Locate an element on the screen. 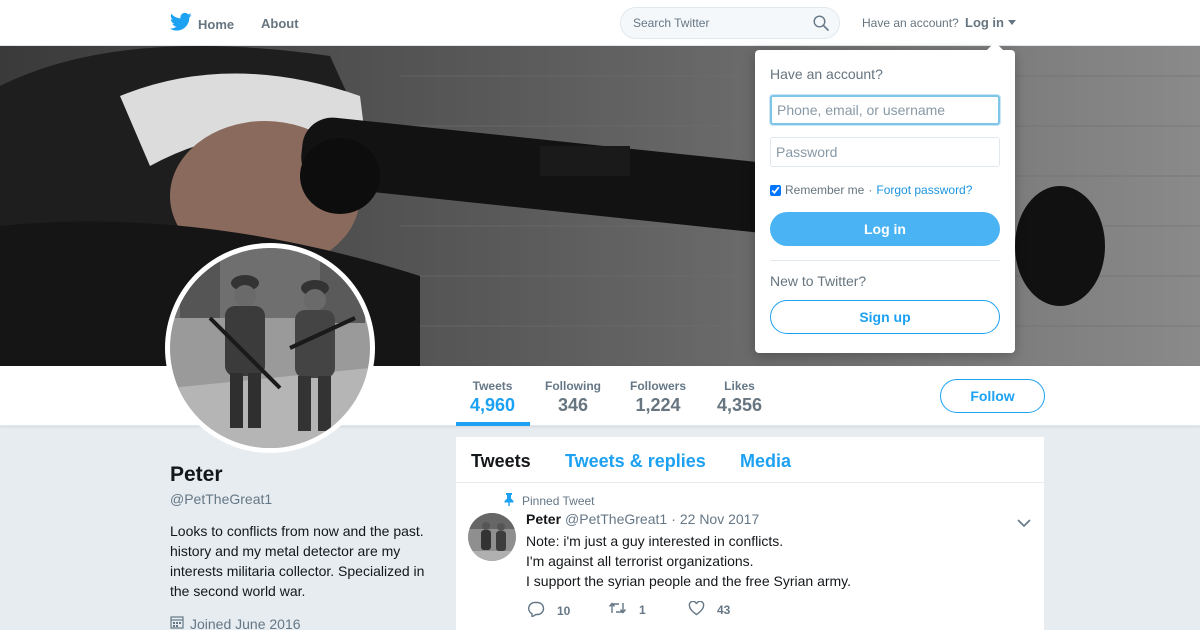 Image resolution: width=1200 pixels, height=630 pixels. stat-value: 1,224 is located at coordinates (658, 405).